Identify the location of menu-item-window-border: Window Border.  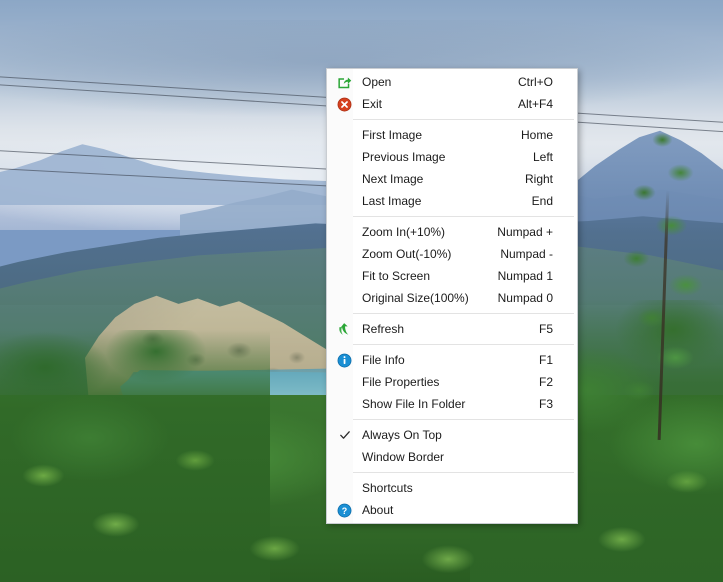
(452, 457).